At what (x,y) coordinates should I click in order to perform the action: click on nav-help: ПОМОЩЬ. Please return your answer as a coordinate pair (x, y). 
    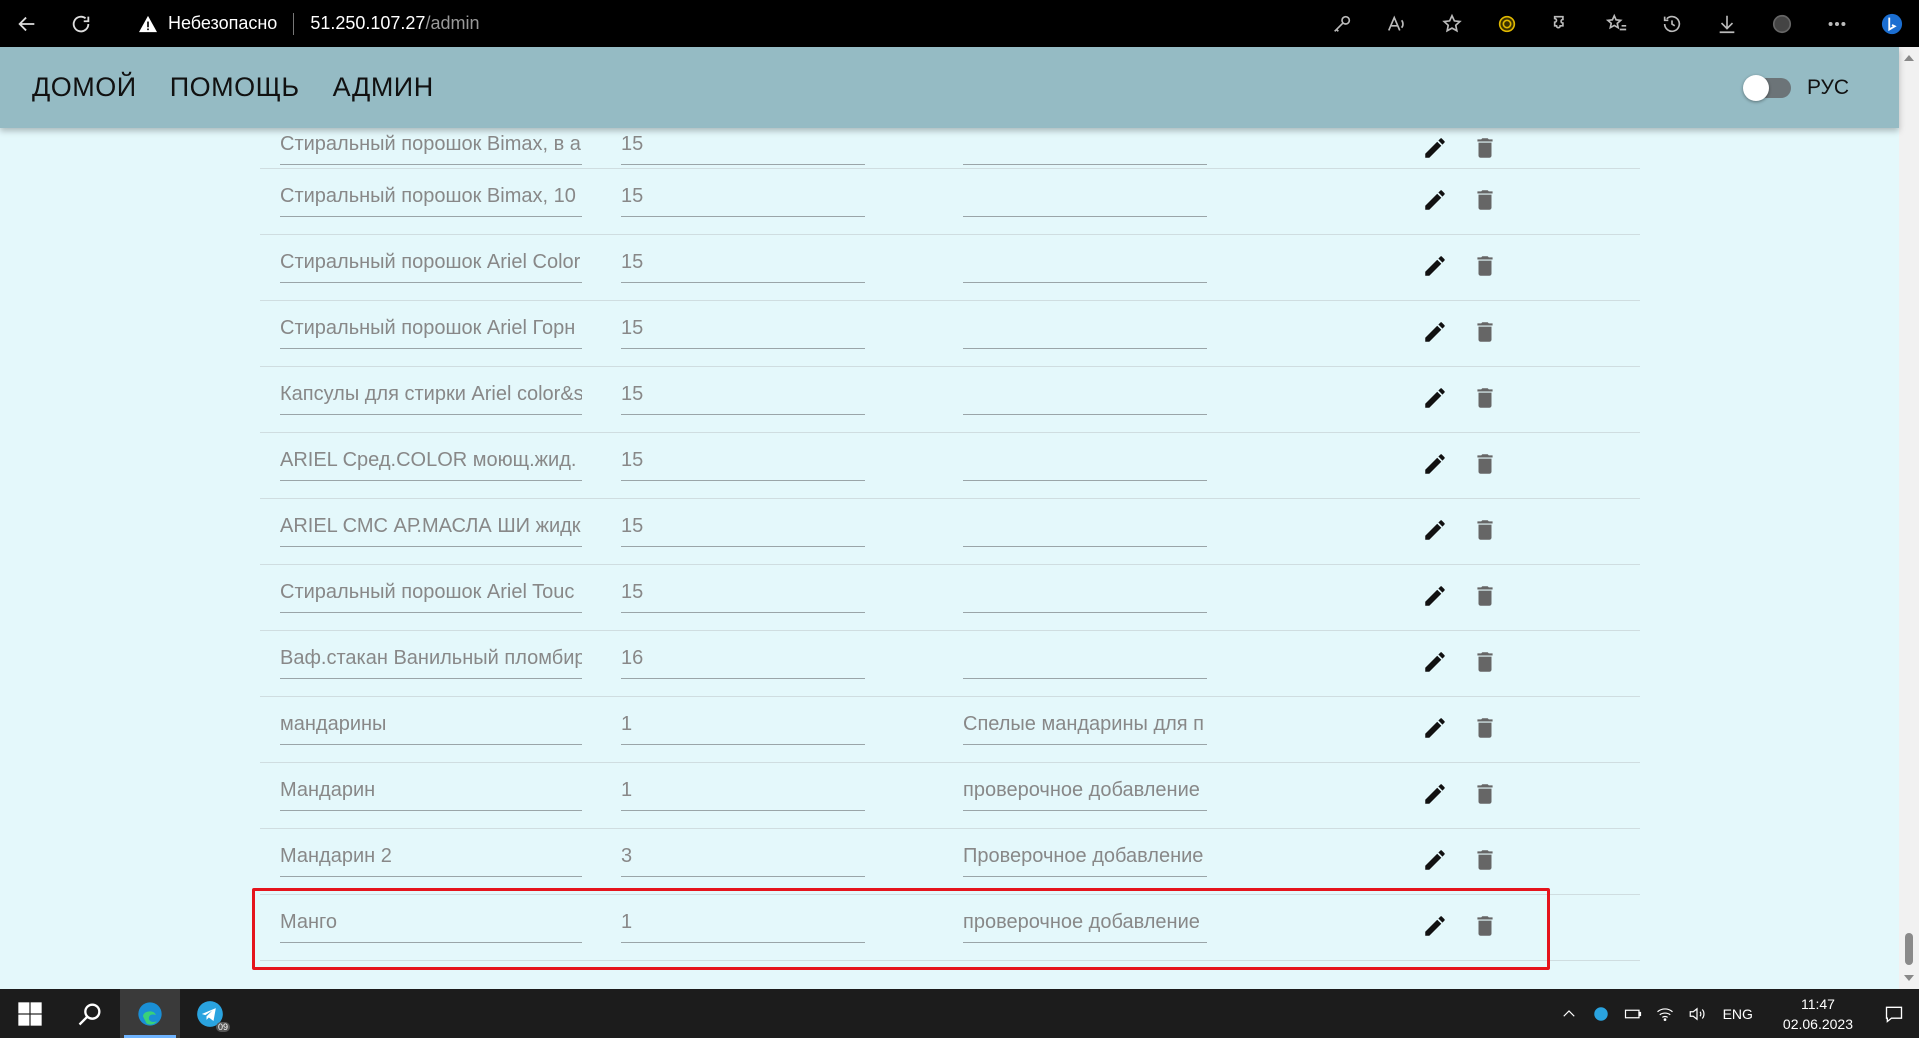
    Looking at the image, I should click on (235, 87).